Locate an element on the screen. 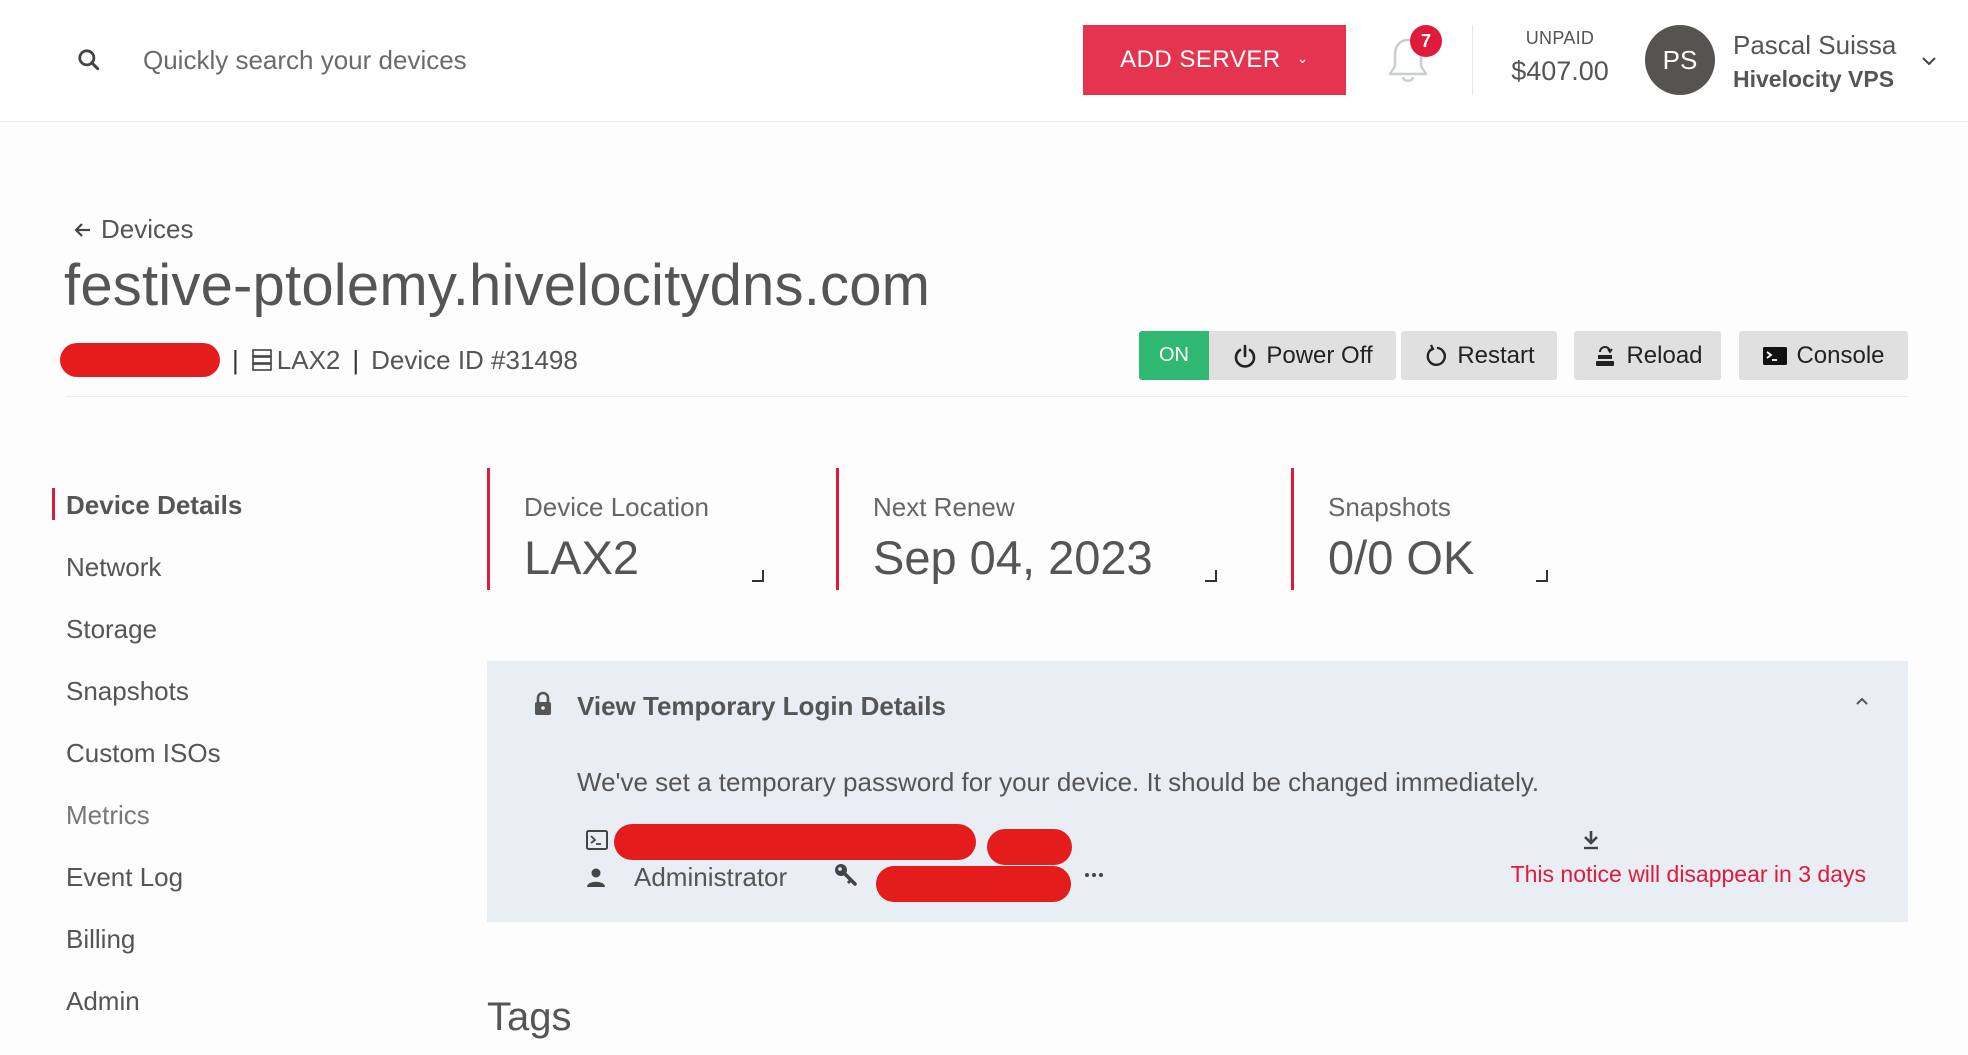  sidebar-item-custom-isos: Custom ISOs is located at coordinates (202, 753).